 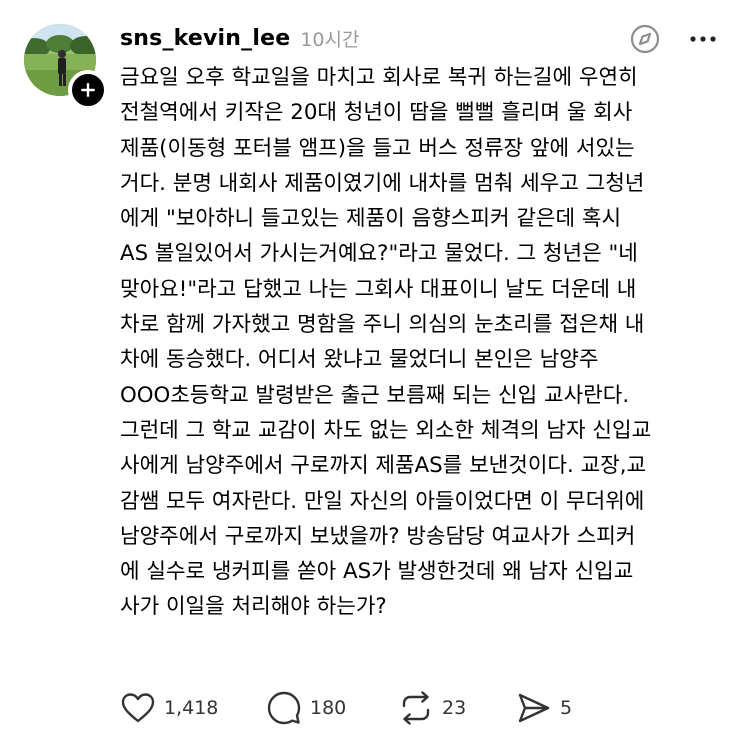 What do you see at coordinates (382, 501) in the screenshot?
I see `post-body-line: 감쌤 모두 여자란다. 만일 자신의 아들이었다면 이 무더위에` at bounding box center [382, 501].